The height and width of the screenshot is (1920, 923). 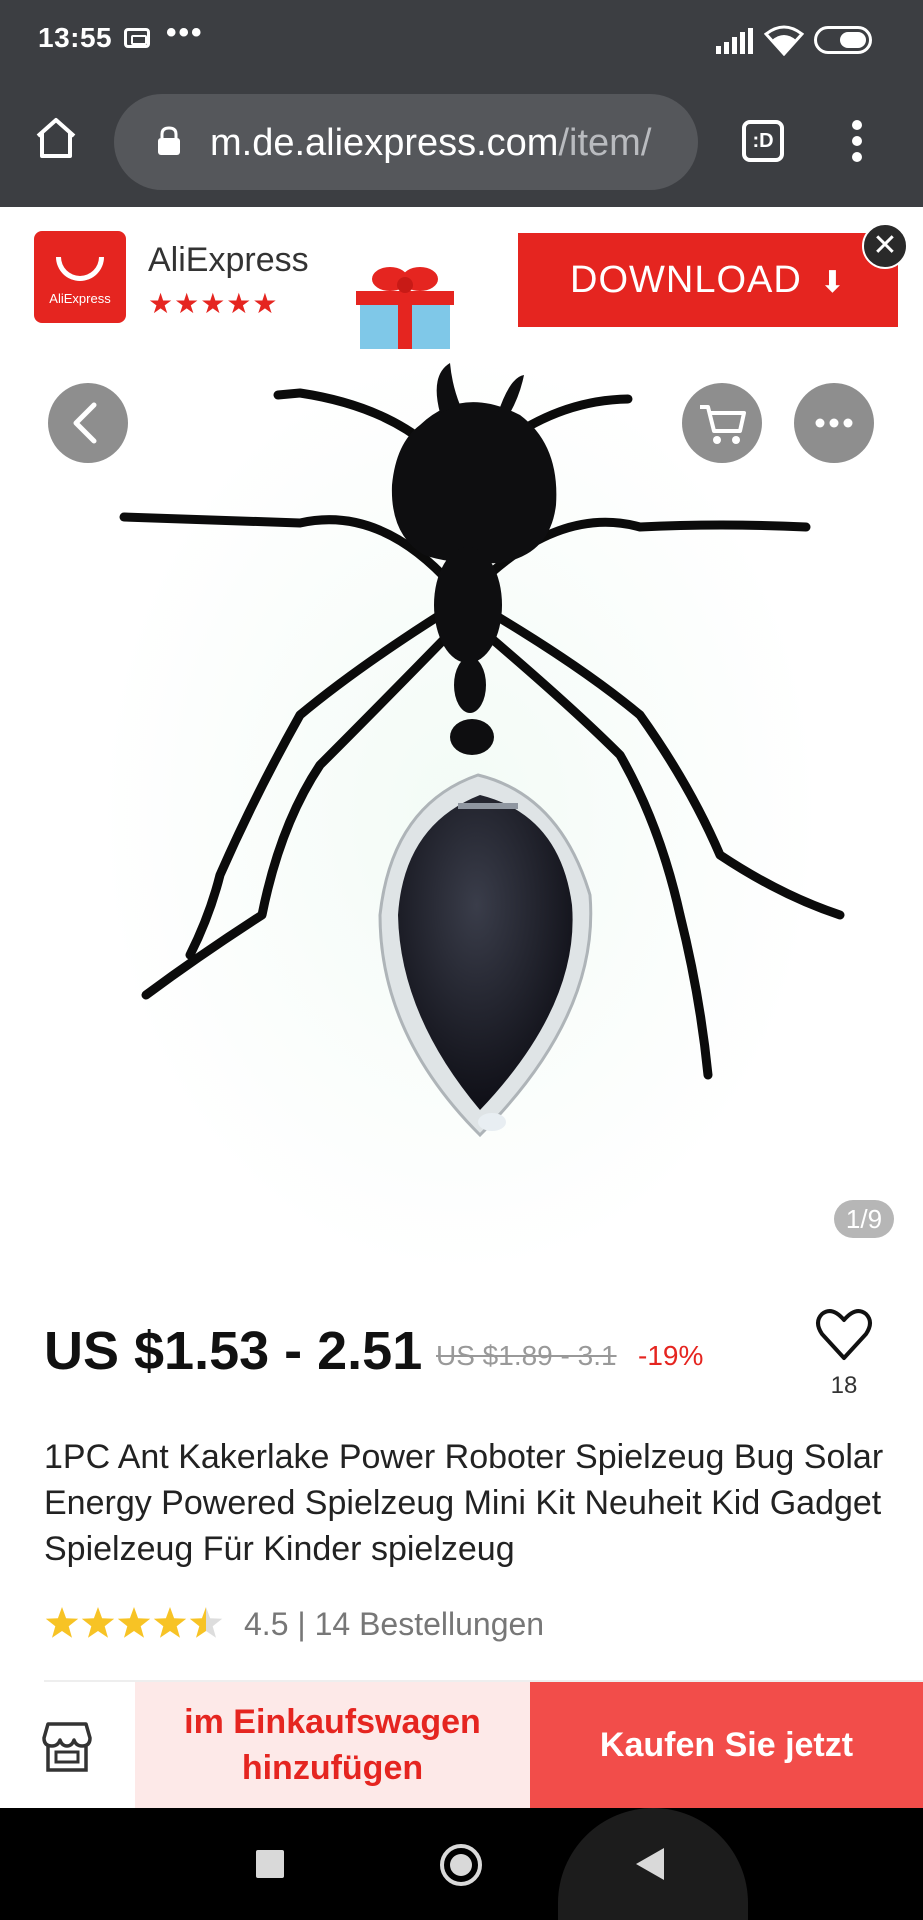 I want to click on status-bar: 13:55 •••, so click(x=461, y=40).